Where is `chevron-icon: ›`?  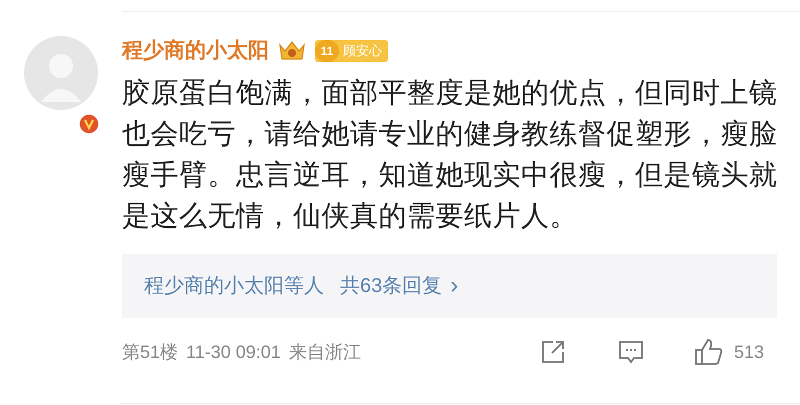
chevron-icon: › is located at coordinates (454, 286).